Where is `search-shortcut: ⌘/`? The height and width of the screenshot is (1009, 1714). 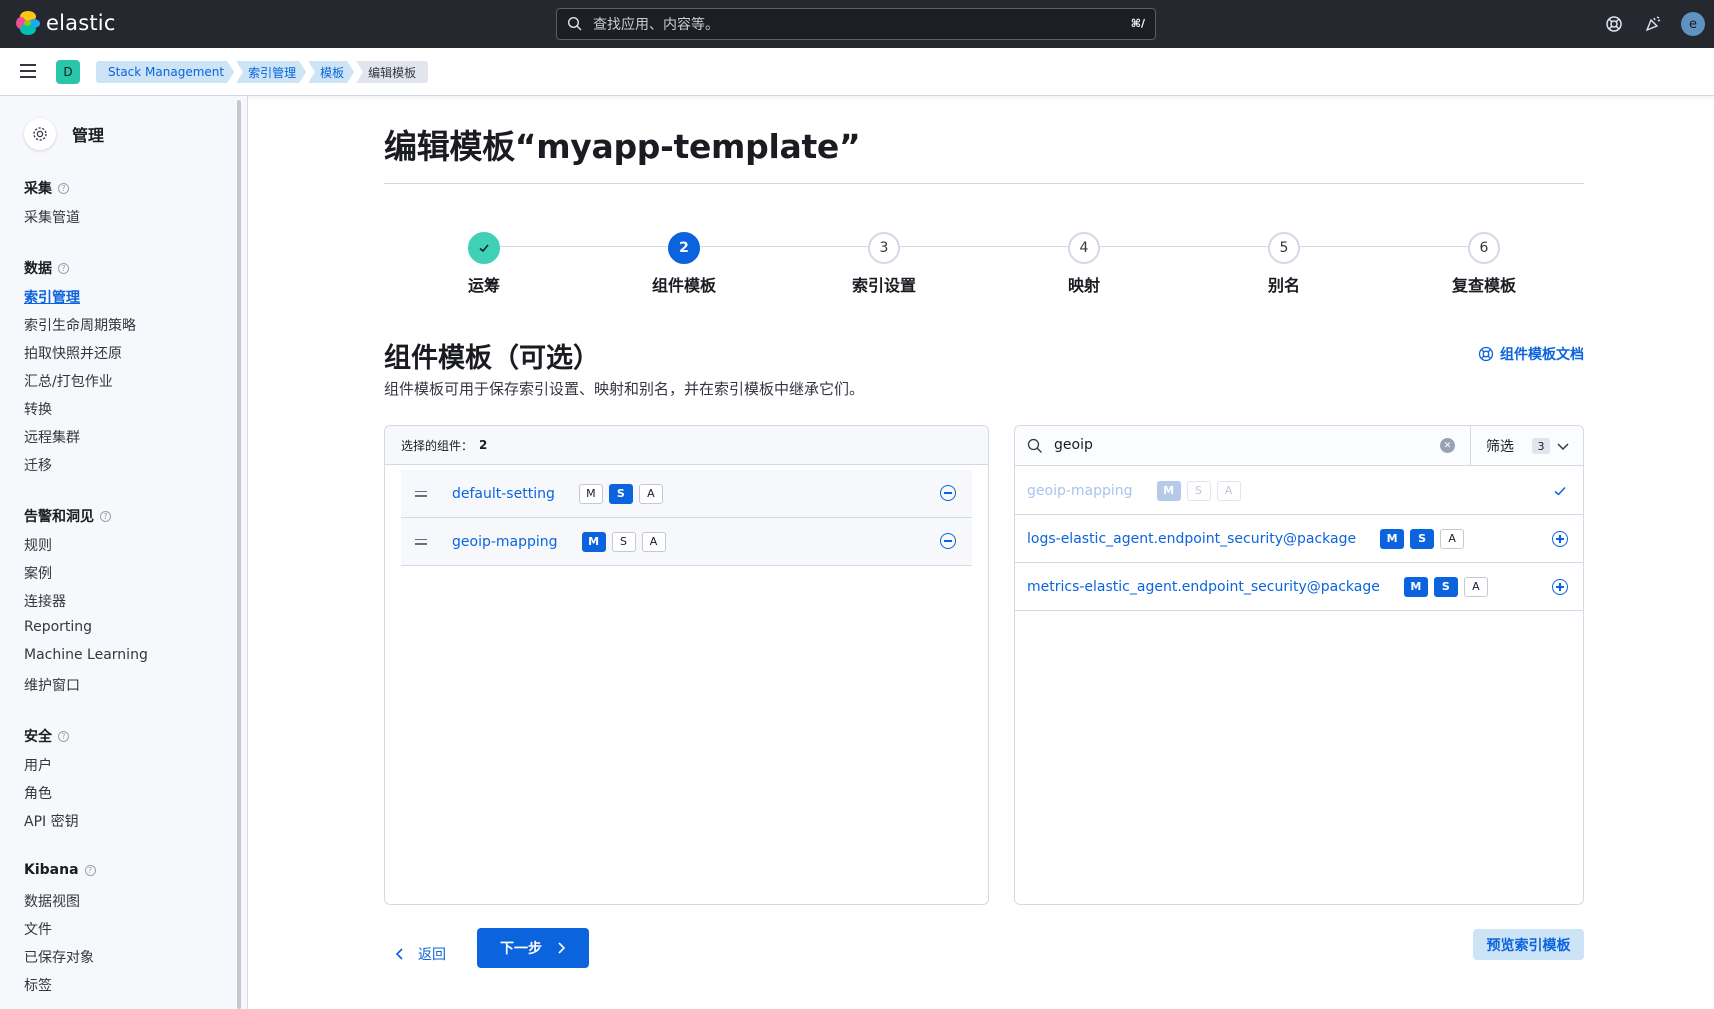
search-shortcut: ⌘/ is located at coordinates (1137, 23).